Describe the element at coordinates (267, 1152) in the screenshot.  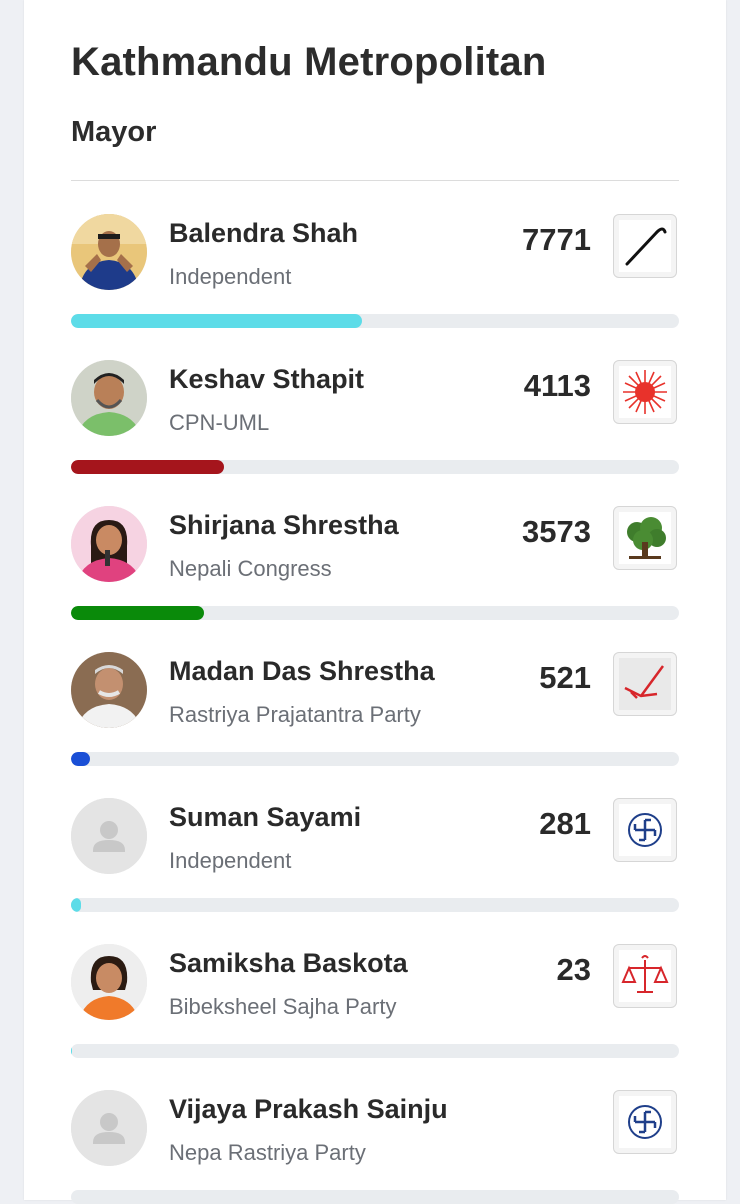
I see `candidate-party: Nepa Rastriya Party` at that location.